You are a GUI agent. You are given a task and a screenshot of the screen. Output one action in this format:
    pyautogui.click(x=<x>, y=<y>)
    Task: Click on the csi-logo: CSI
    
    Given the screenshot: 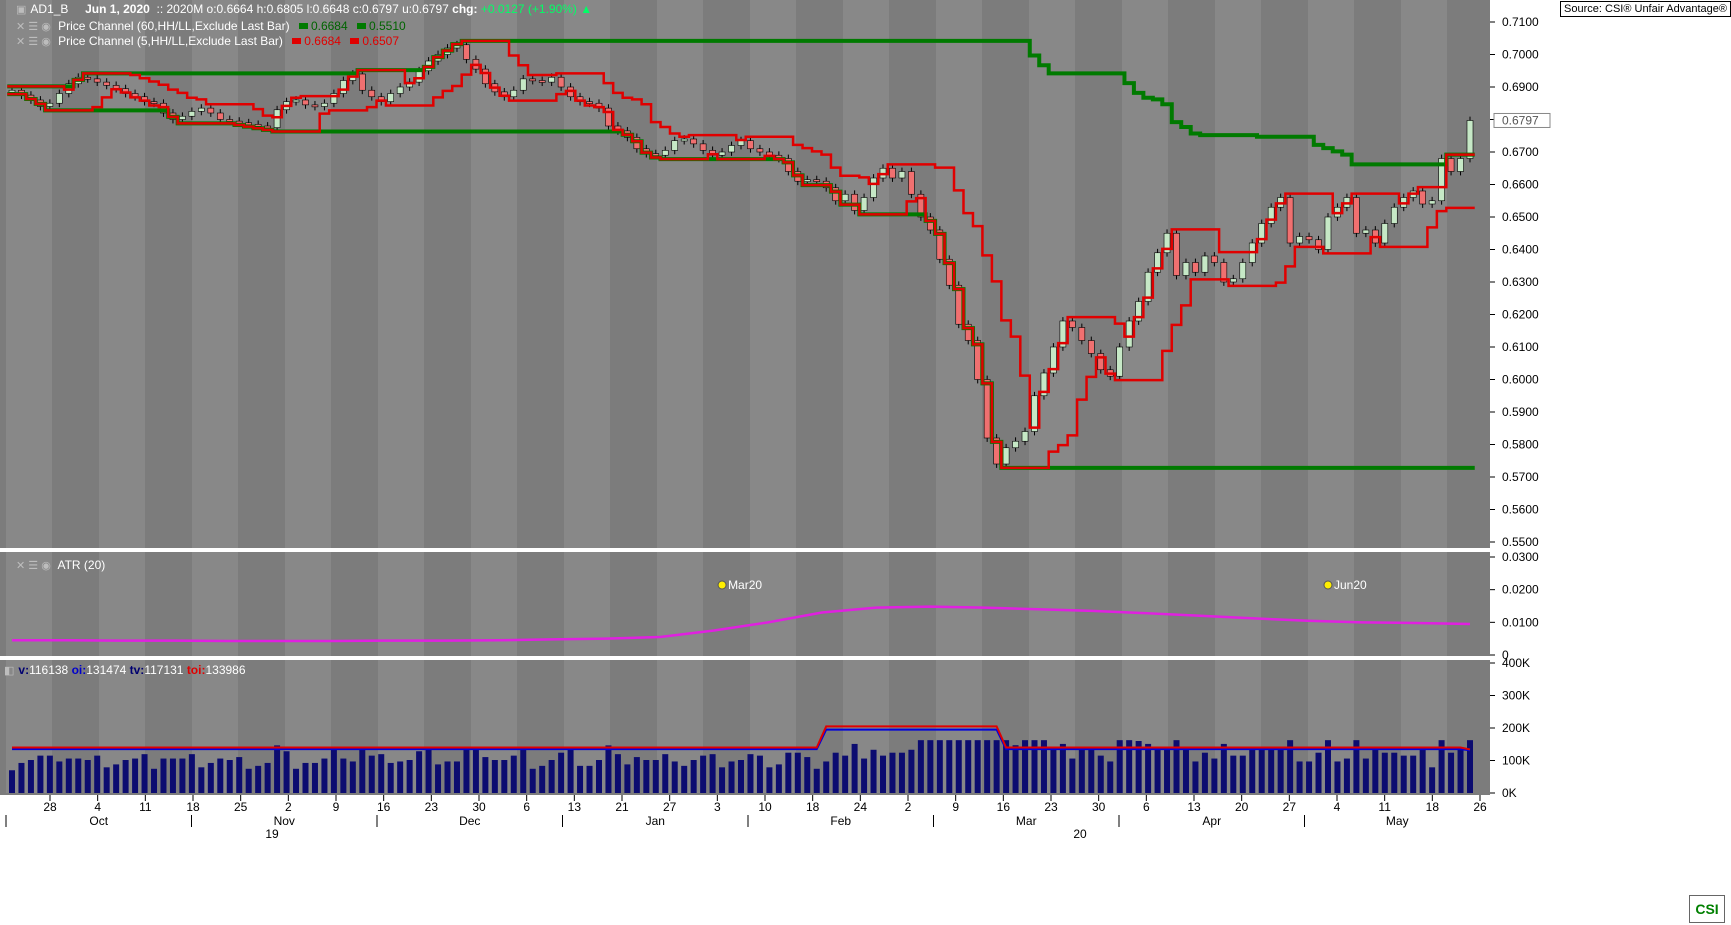 What is the action you would take?
    pyautogui.click(x=1707, y=909)
    